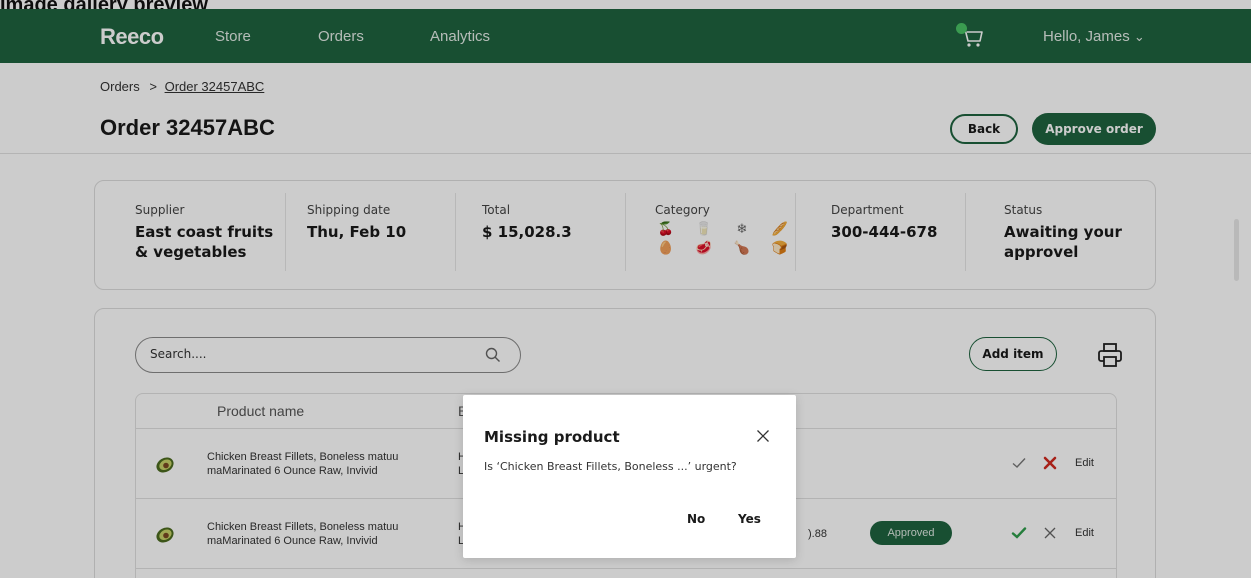 This screenshot has width=1251, height=578. What do you see at coordinates (1236, 250) in the screenshot?
I see `scrollbar-thumb` at bounding box center [1236, 250].